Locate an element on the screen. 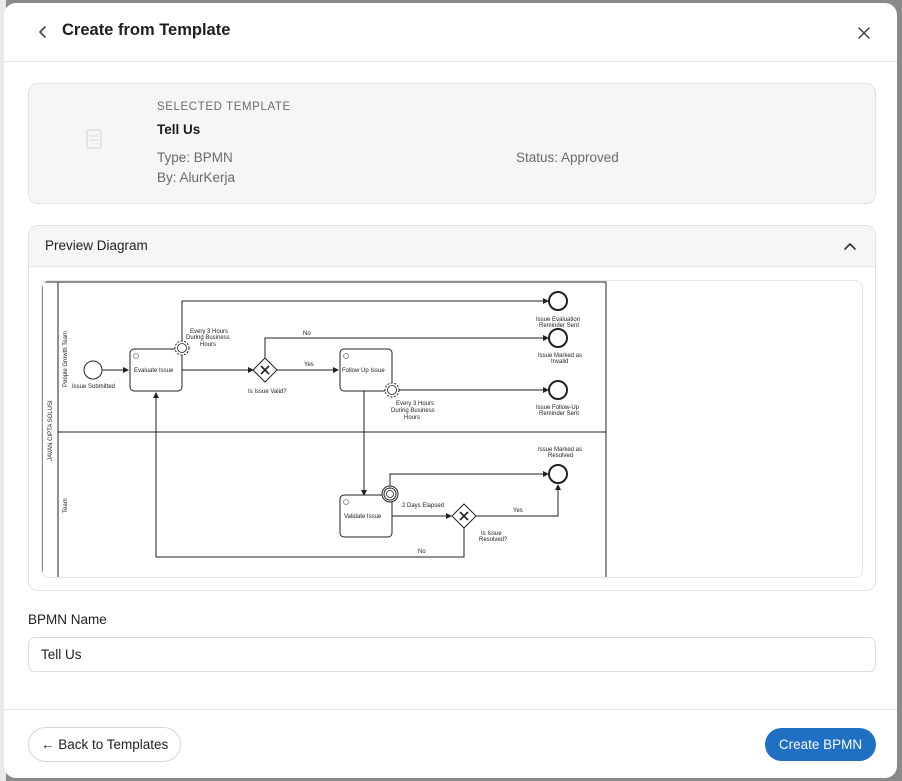  selected-template-label: SELECTED TEMPLATE is located at coordinates (224, 107).